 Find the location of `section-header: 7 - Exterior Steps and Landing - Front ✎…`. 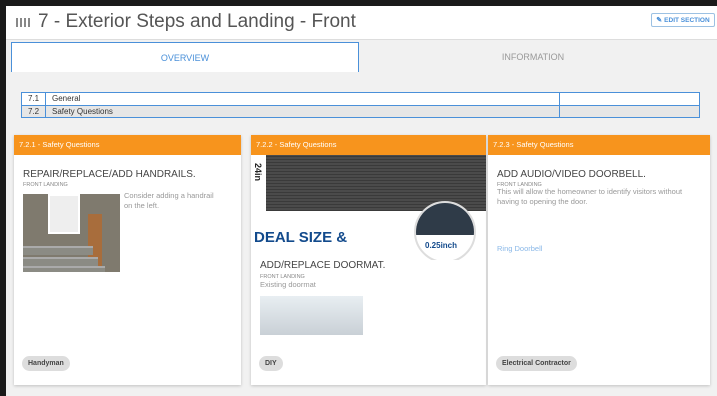

section-header: 7 - Exterior Steps and Landing - Front ✎… is located at coordinates (361, 23).